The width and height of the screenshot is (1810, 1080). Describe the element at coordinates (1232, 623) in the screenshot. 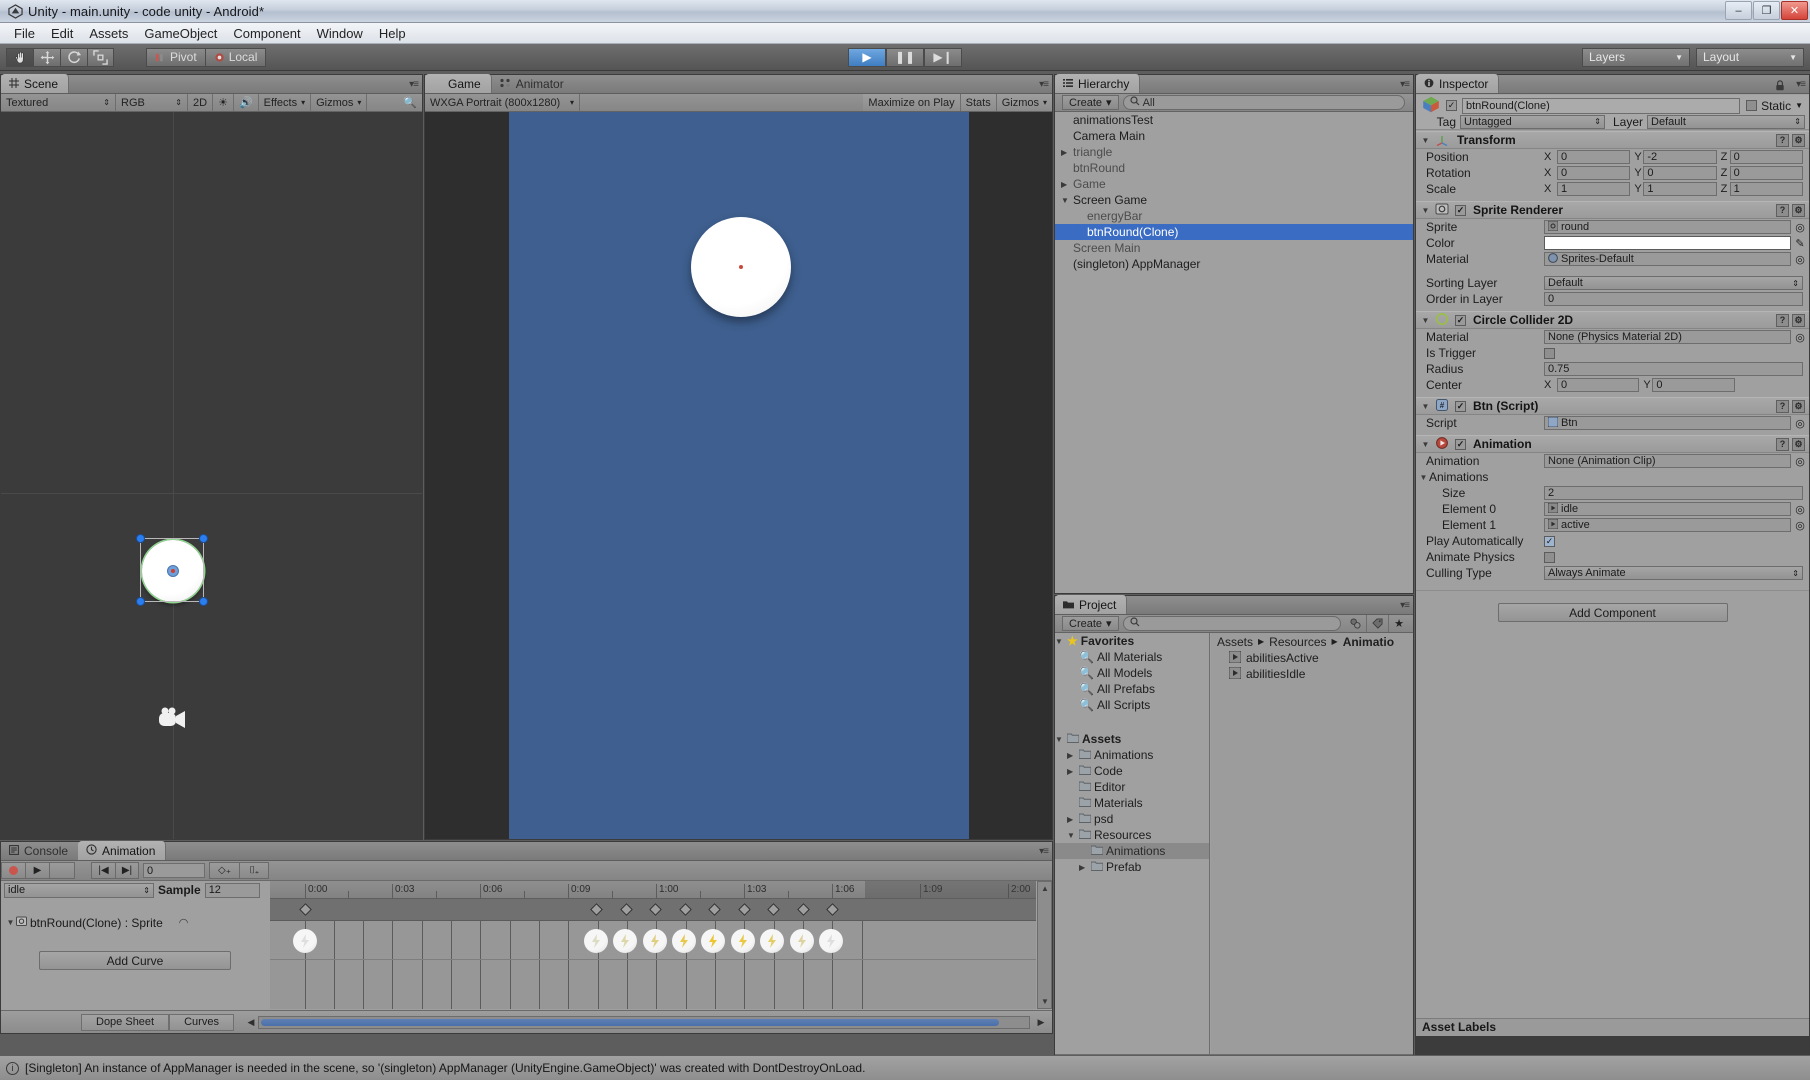

I see `project-search-input` at that location.